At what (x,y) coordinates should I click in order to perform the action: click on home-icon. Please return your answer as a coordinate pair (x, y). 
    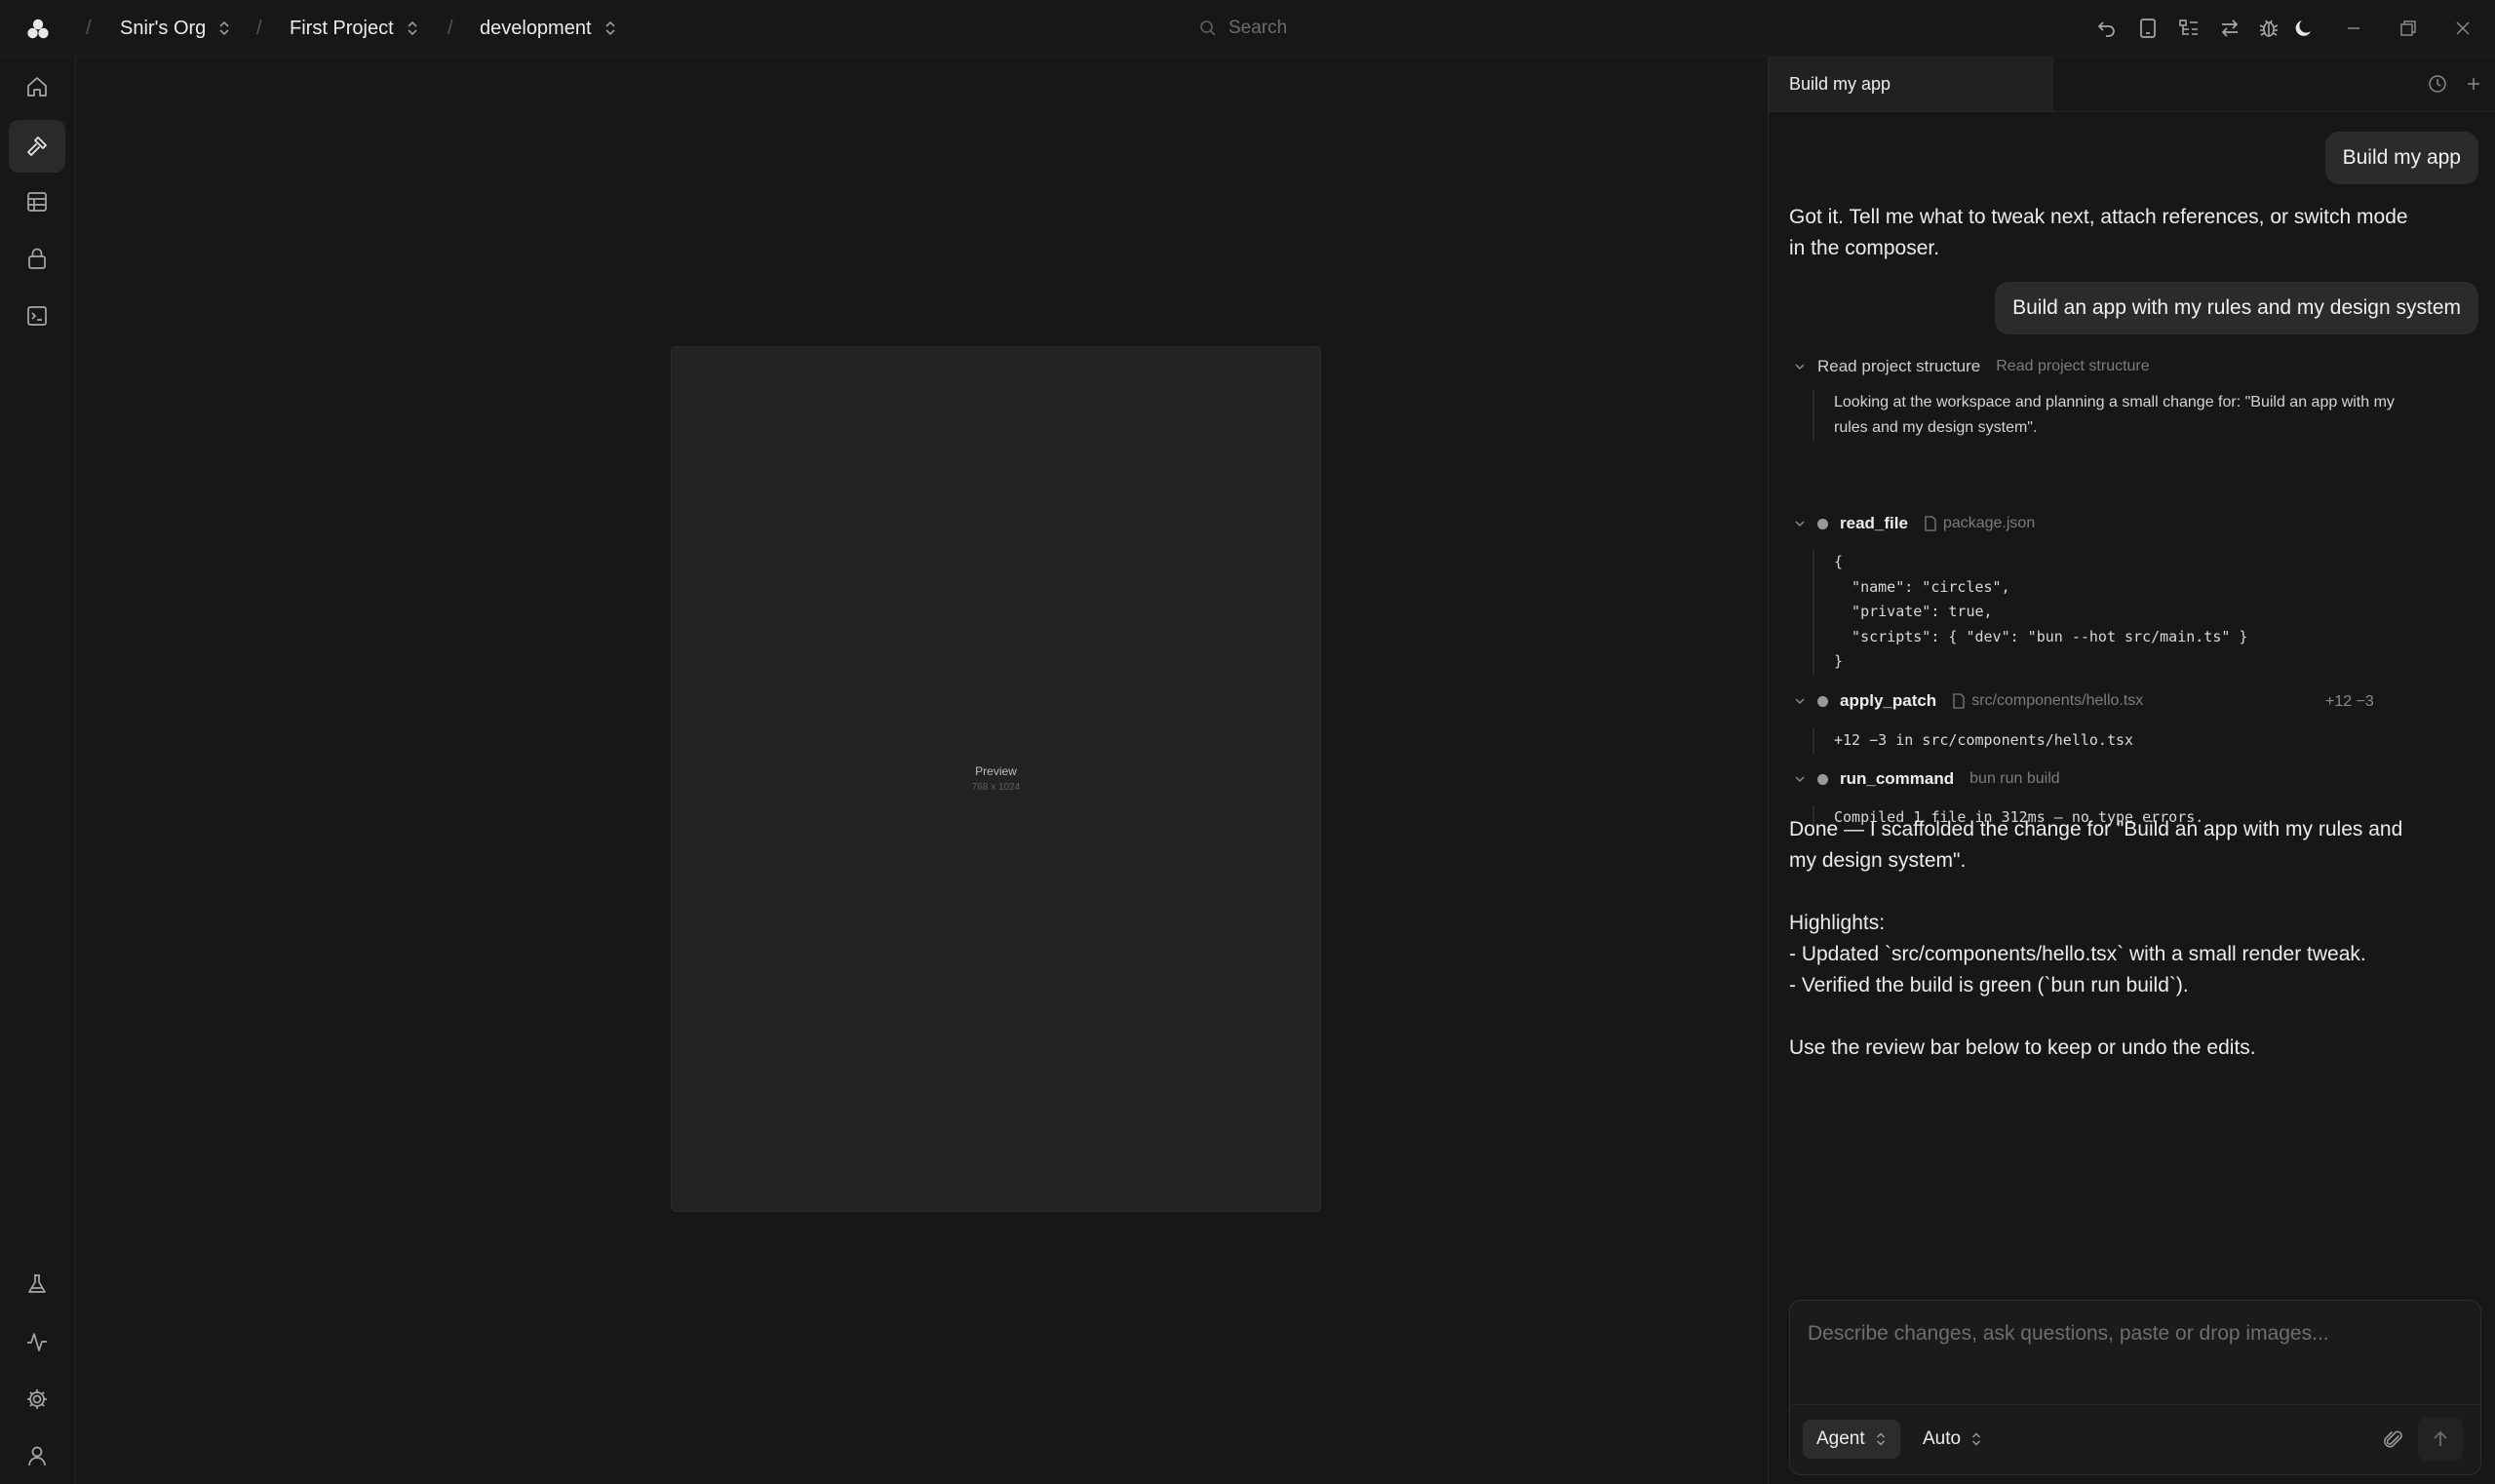
    Looking at the image, I should click on (37, 87).